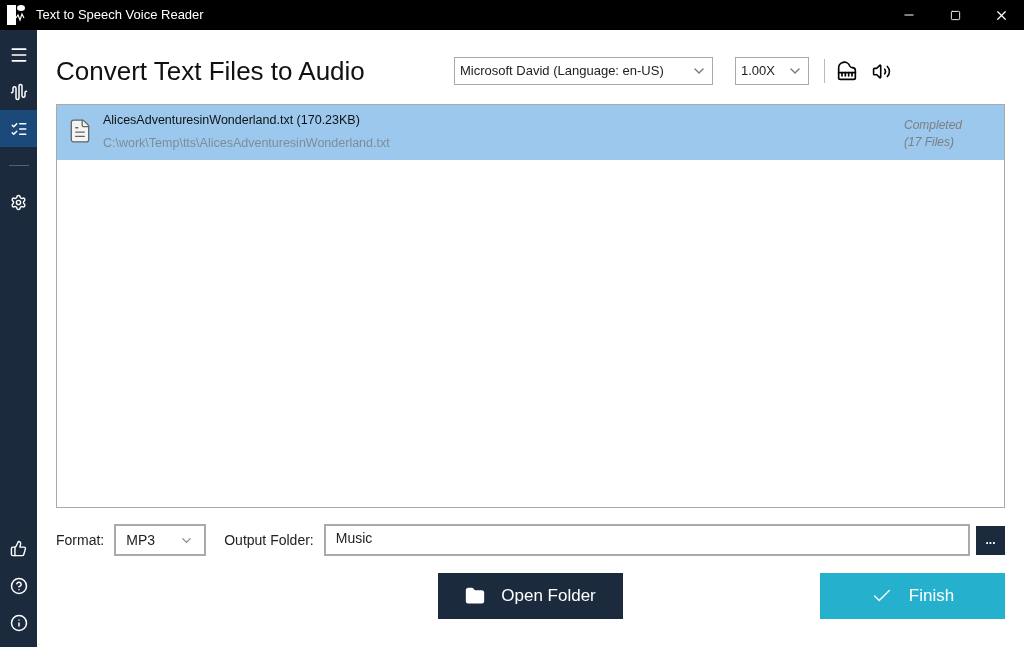 The image size is (1024, 647). Describe the element at coordinates (18, 548) in the screenshot. I see `thumbs-up-icon` at that location.